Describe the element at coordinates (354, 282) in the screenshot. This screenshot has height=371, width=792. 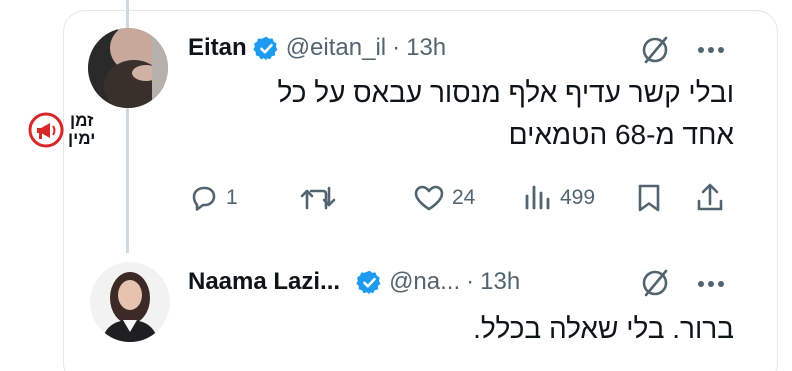
I see `tweet2-header: Naama Lazi... @na... · 13h` at that location.